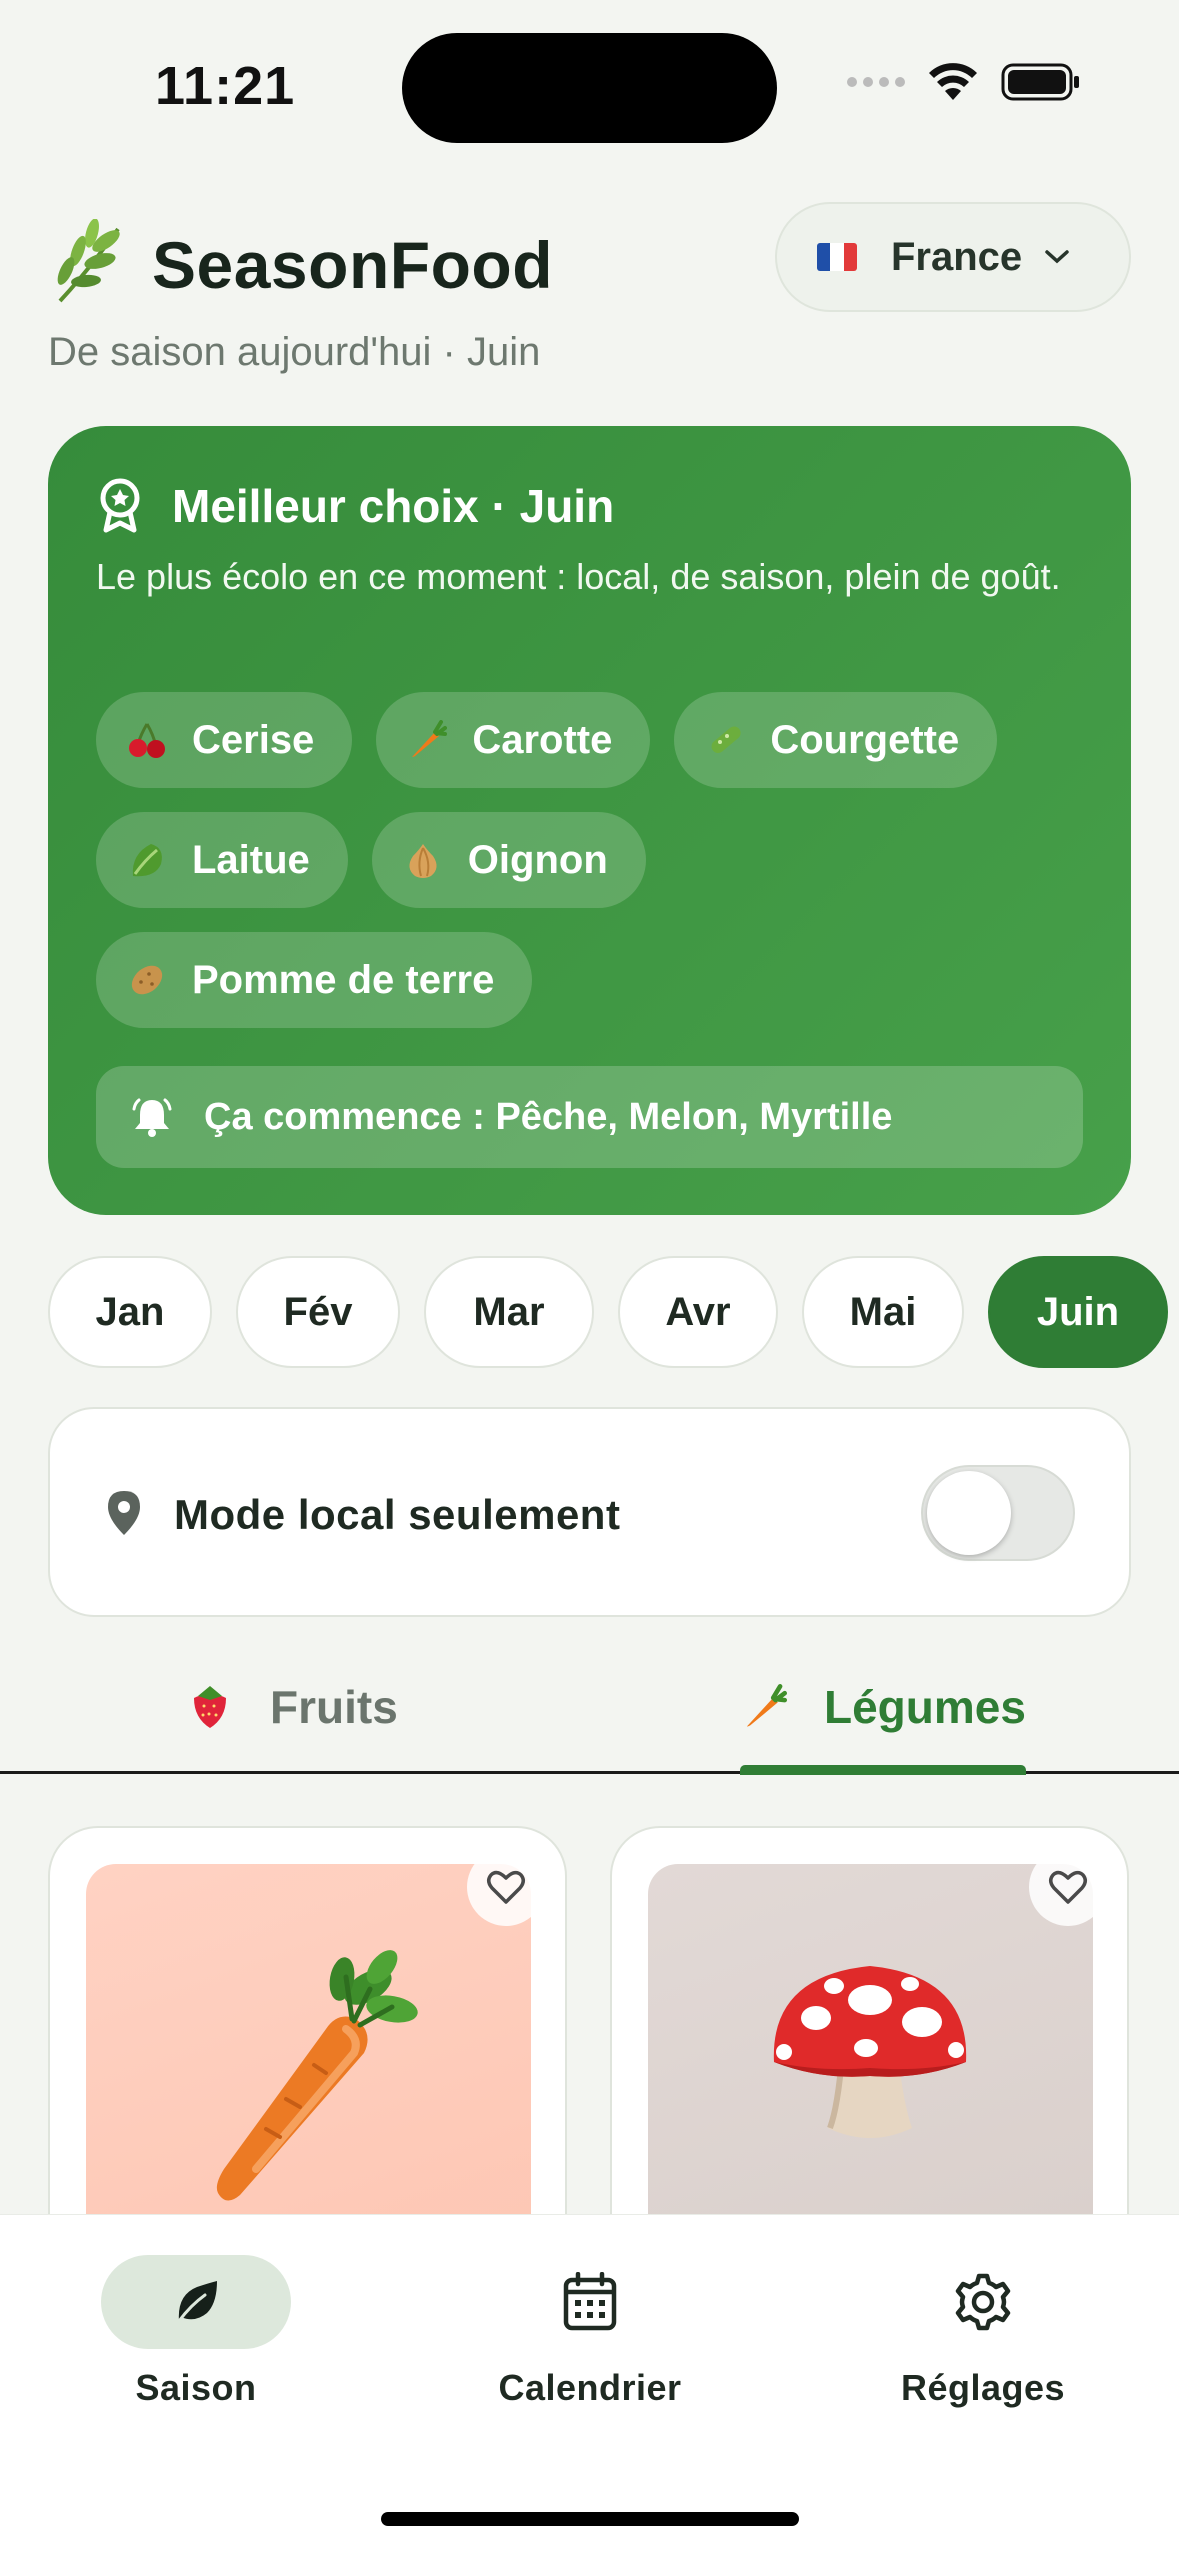 This screenshot has height=2556, width=1179. Describe the element at coordinates (509, 1312) in the screenshot. I see `month-mar: Mar` at that location.